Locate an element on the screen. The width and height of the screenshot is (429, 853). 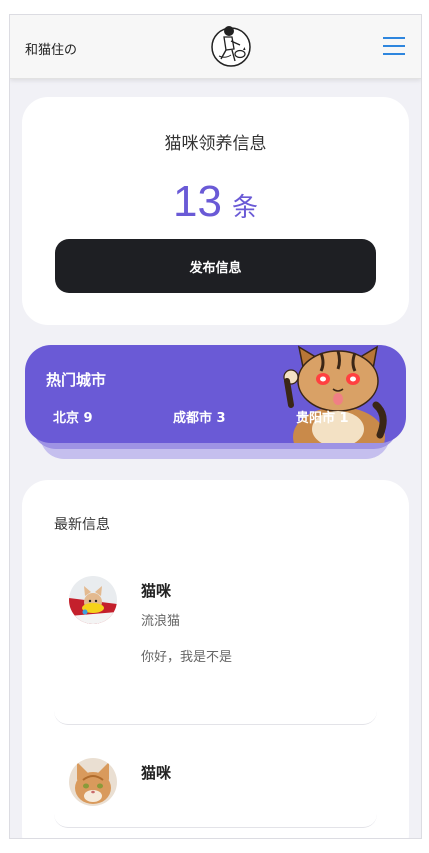
adoption-count-unit: 条 is located at coordinates (244, 208).